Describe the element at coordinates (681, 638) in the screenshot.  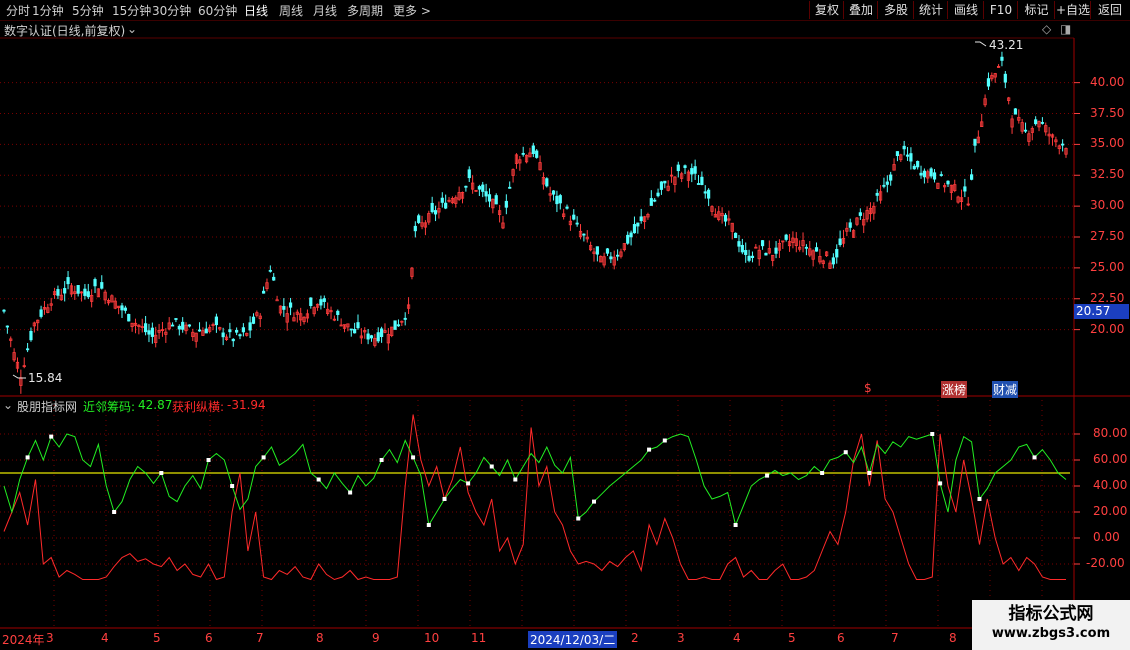
I see `time-axis-label: 3` at that location.